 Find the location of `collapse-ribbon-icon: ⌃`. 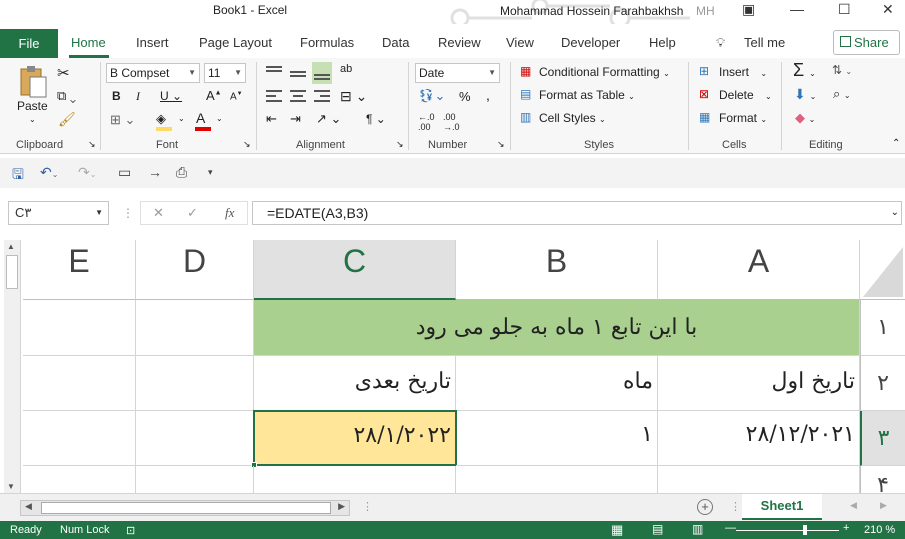

collapse-ribbon-icon: ⌃ is located at coordinates (896, 143).